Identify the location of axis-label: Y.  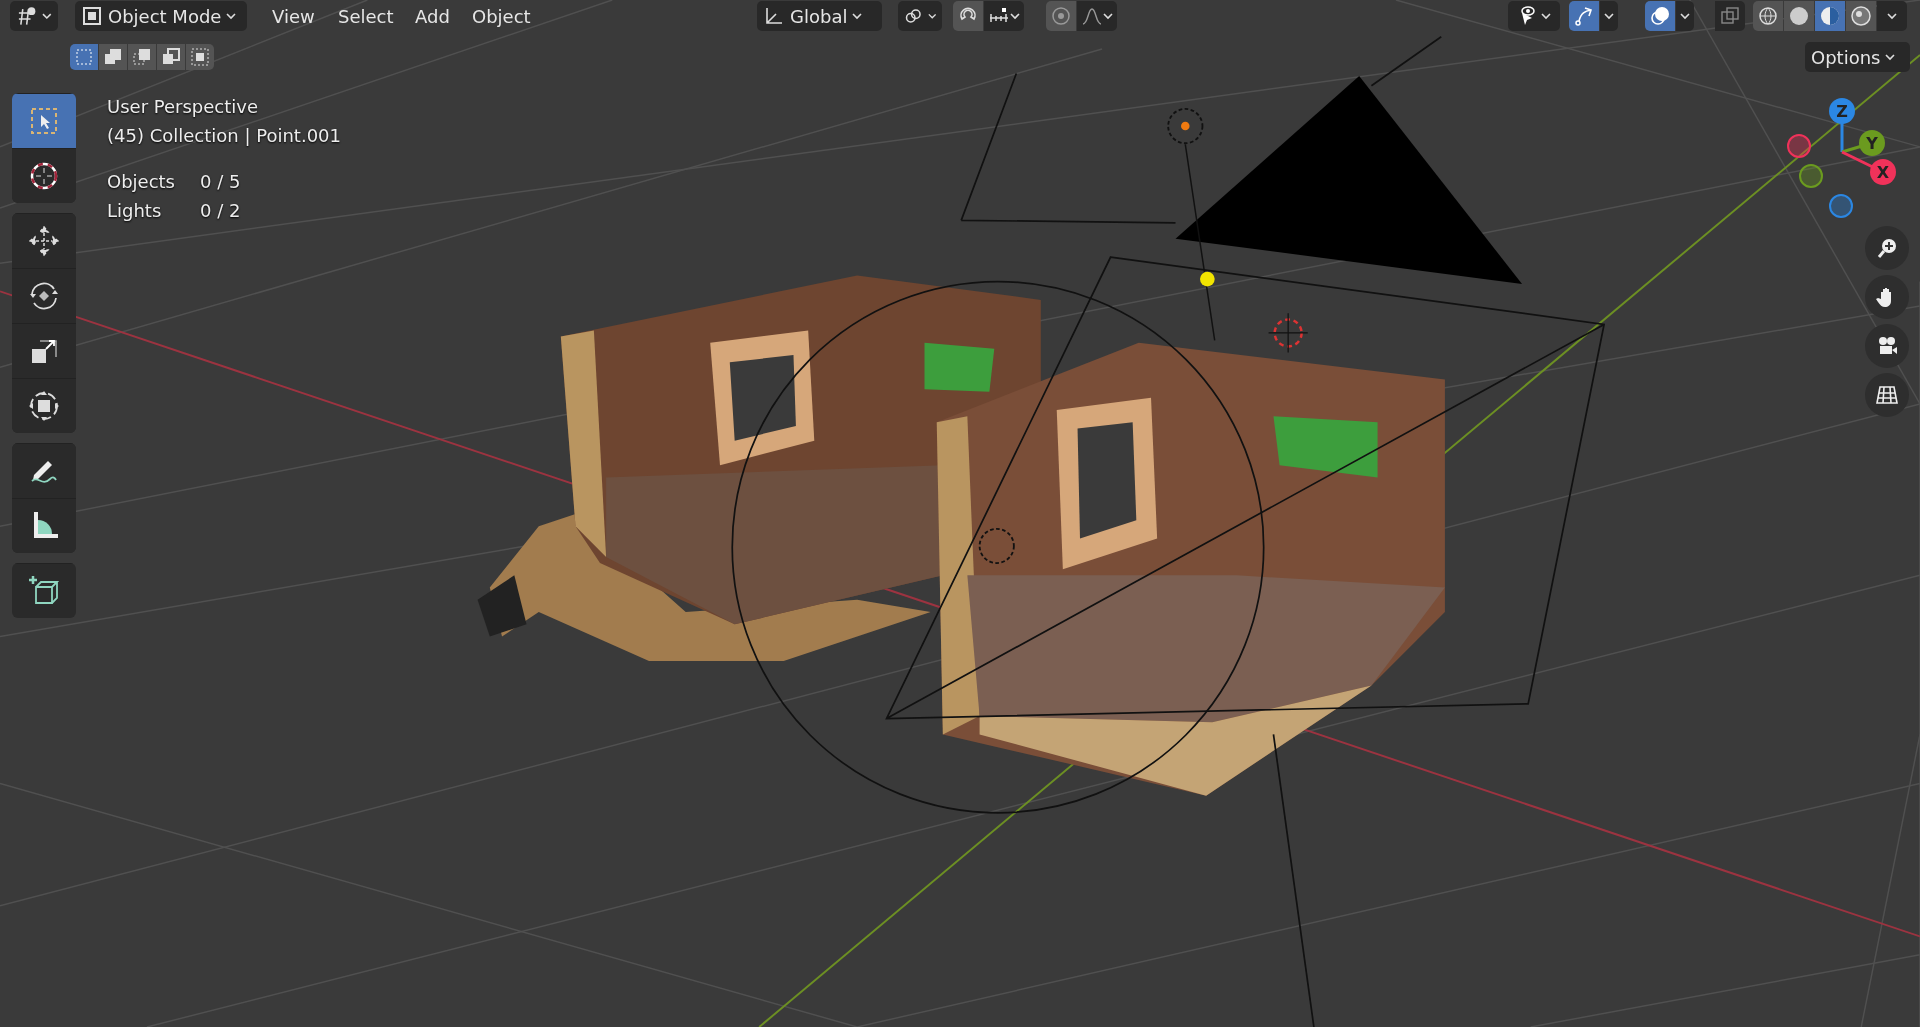
(1872, 143).